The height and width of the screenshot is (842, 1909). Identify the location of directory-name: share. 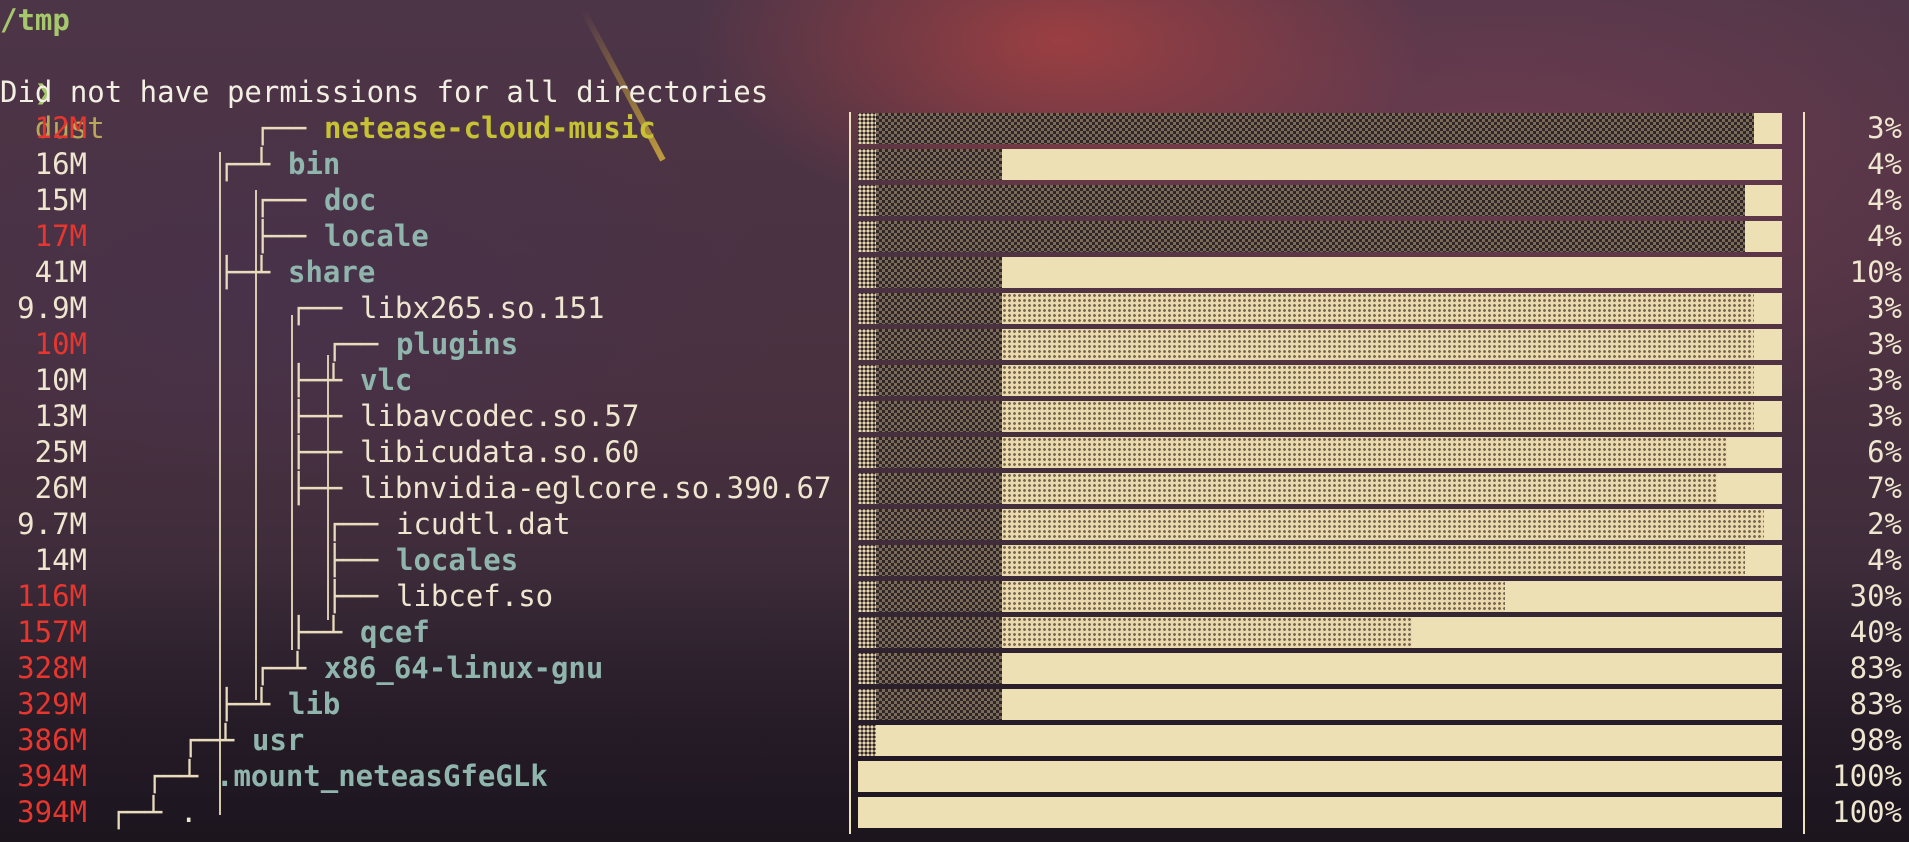
(331, 272).